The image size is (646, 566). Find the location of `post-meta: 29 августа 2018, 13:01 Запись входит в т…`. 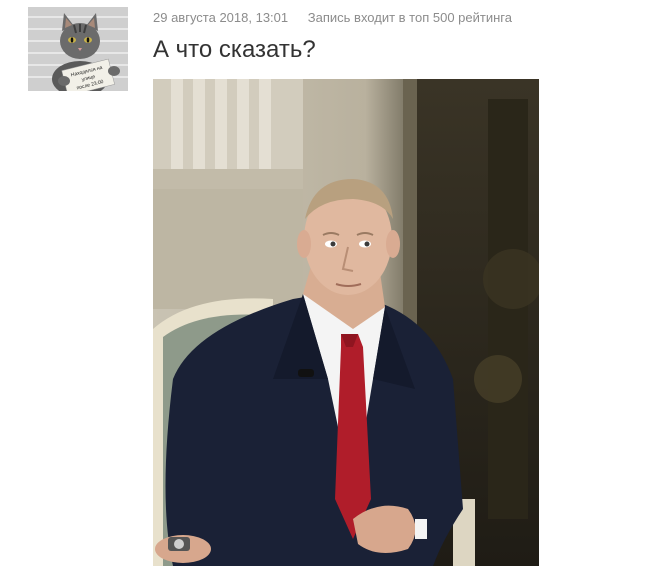

post-meta: 29 августа 2018, 13:01 Запись входит в т… is located at coordinates (332, 17).